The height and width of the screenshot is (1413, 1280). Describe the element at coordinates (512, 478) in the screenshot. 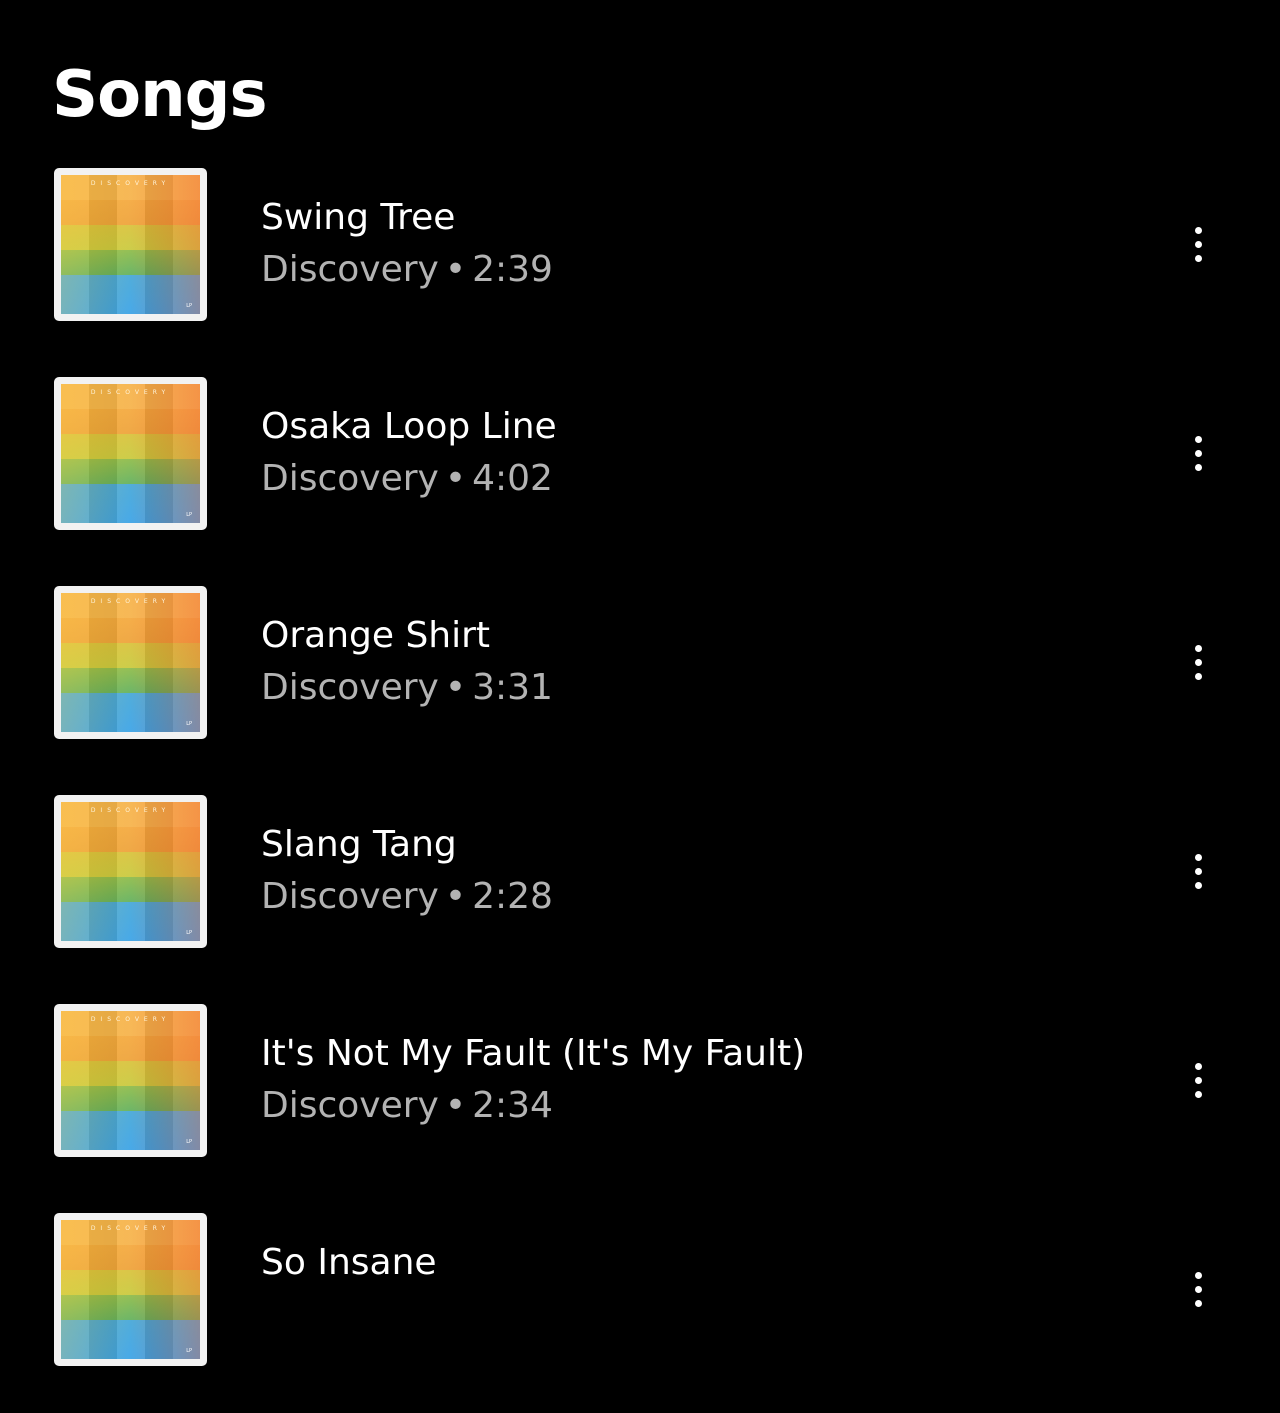

I see `song-duration: 4:02` at that location.